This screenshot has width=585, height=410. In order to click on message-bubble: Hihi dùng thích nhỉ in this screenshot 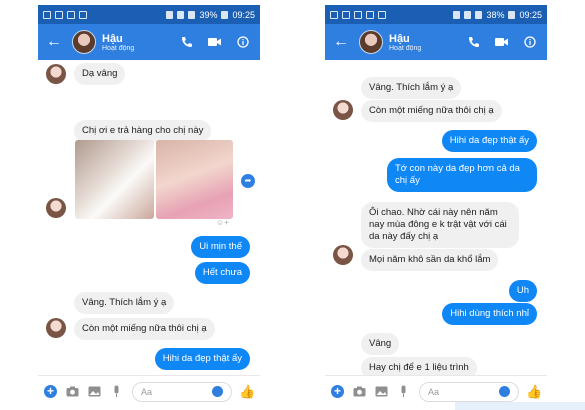, I will do `click(489, 314)`.